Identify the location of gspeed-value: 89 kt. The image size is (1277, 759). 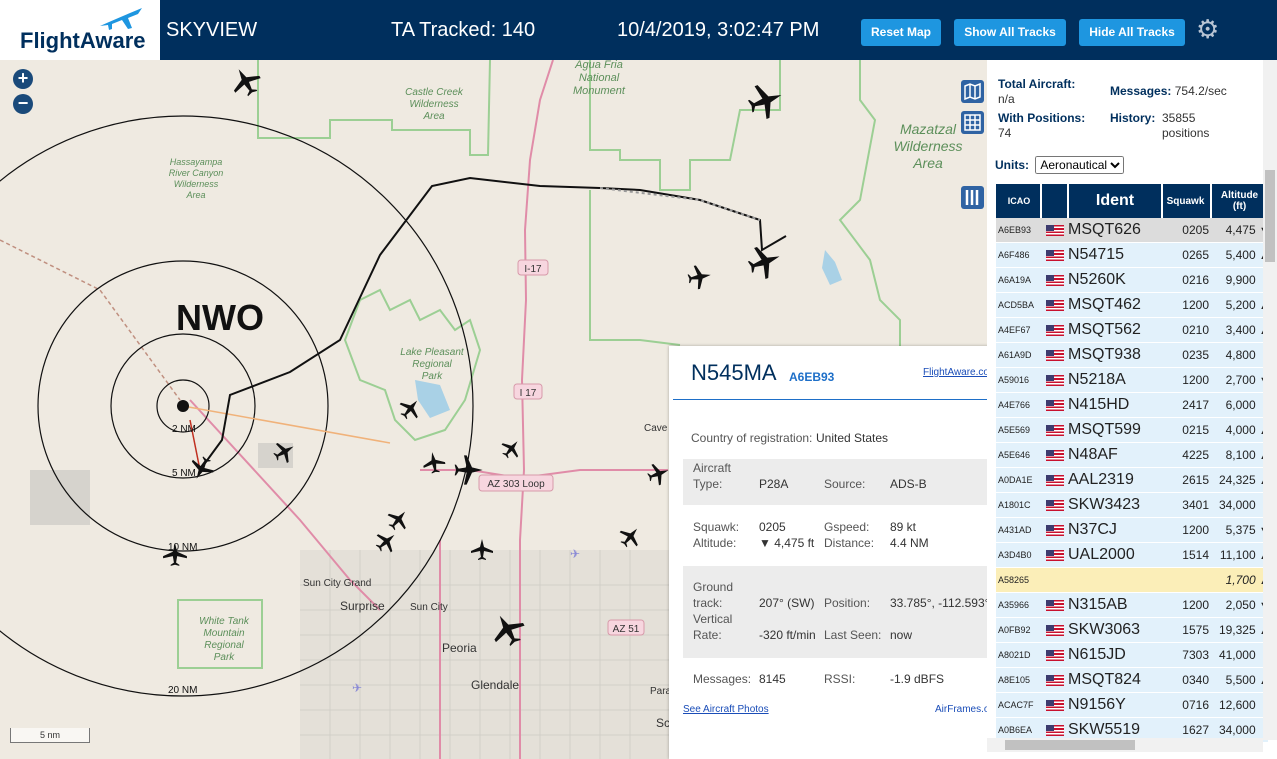
(903, 527).